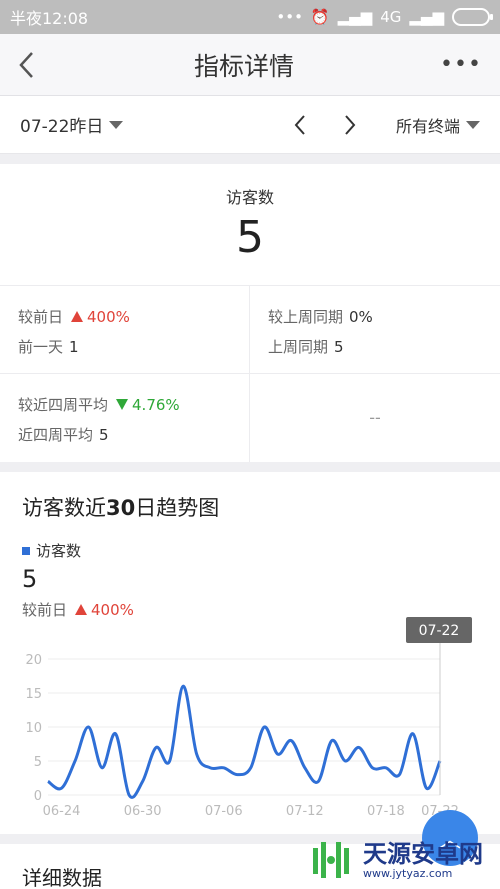 The height and width of the screenshot is (889, 500). Describe the element at coordinates (125, 418) in the screenshot. I see `four-week-cell: 较近四周平均 4.76% 近四周平均 5` at that location.